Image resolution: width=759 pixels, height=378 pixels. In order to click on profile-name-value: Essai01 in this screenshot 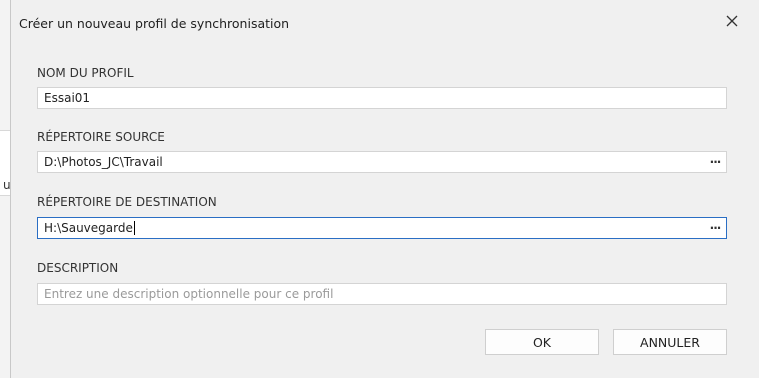, I will do `click(67, 98)`.